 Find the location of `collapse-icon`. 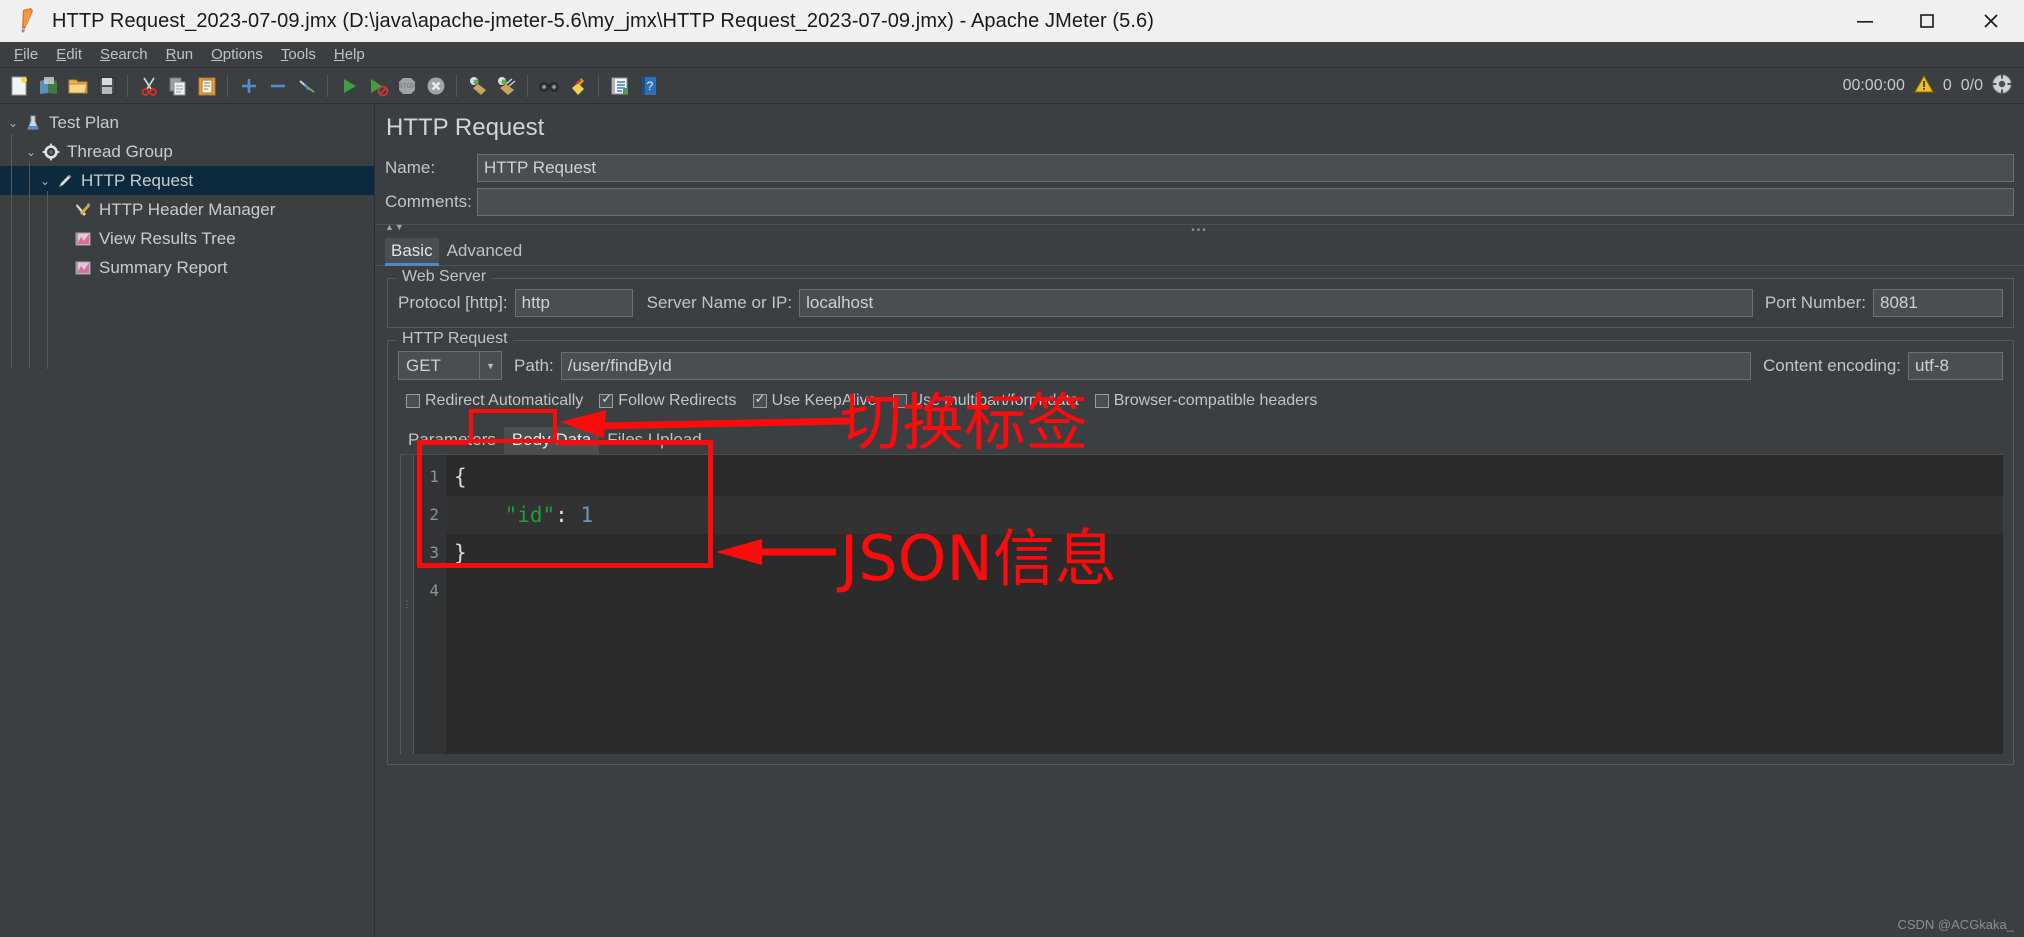

collapse-icon is located at coordinates (277, 86).